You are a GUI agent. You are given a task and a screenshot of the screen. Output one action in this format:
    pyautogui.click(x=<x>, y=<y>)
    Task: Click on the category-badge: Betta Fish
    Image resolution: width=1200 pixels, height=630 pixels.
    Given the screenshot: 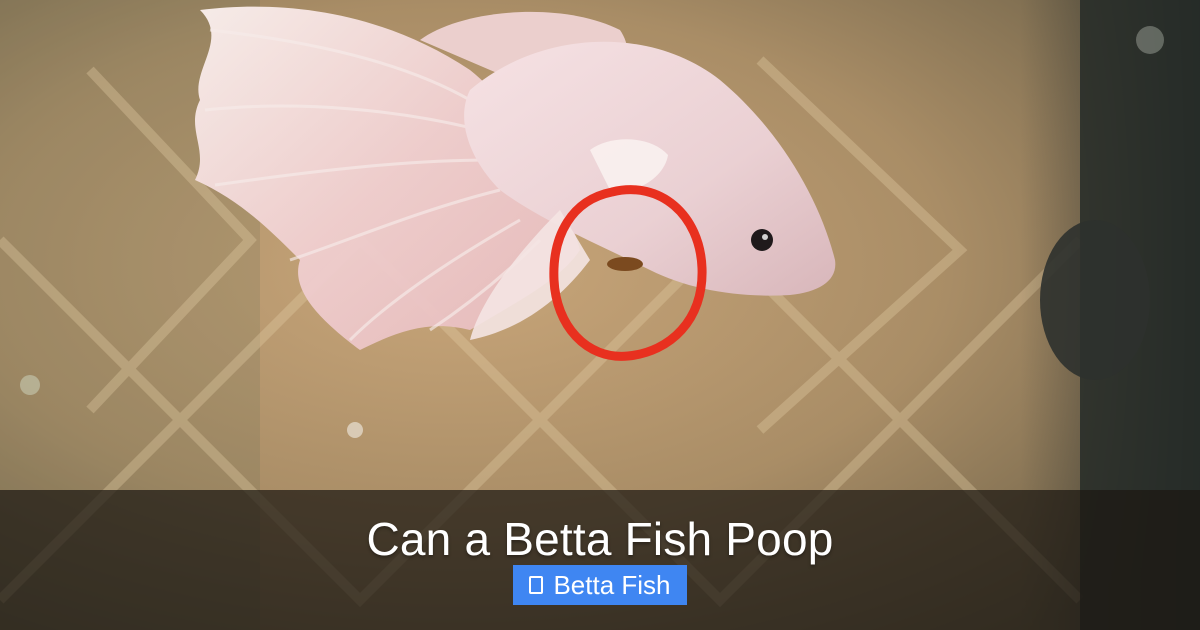 What is the action you would take?
    pyautogui.click(x=600, y=585)
    